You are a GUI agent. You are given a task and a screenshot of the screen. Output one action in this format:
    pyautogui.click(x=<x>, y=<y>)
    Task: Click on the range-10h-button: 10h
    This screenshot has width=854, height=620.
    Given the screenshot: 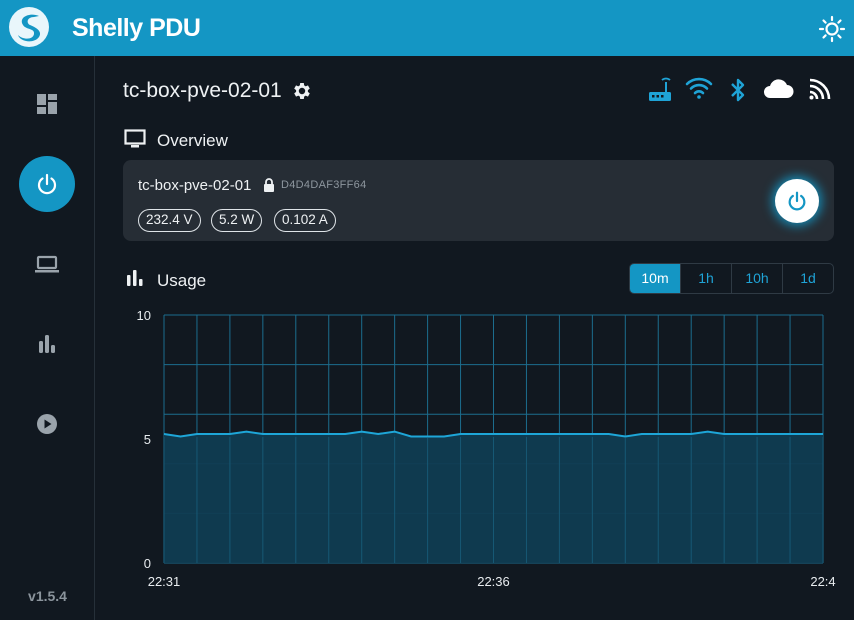 What is the action you would take?
    pyautogui.click(x=757, y=278)
    